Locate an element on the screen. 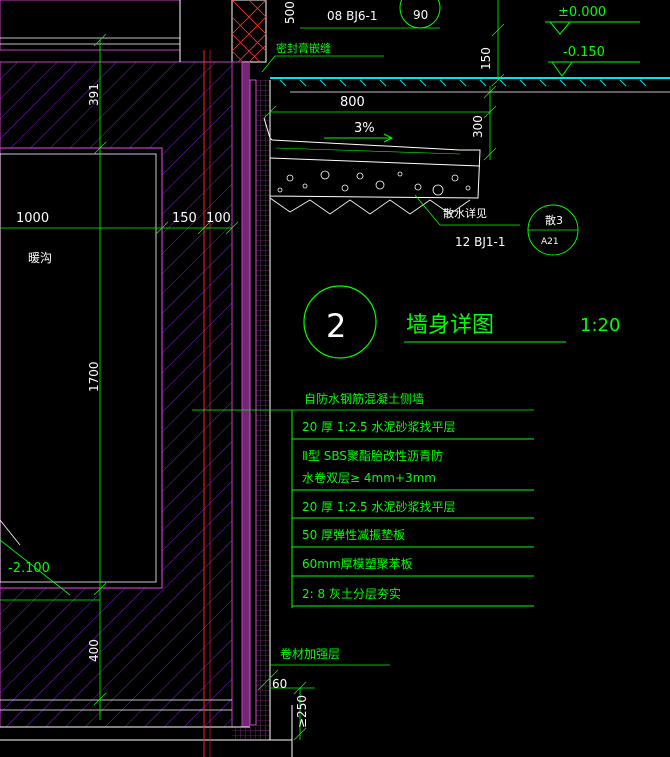  ref-circle-top-number: 90 is located at coordinates (420, 15).